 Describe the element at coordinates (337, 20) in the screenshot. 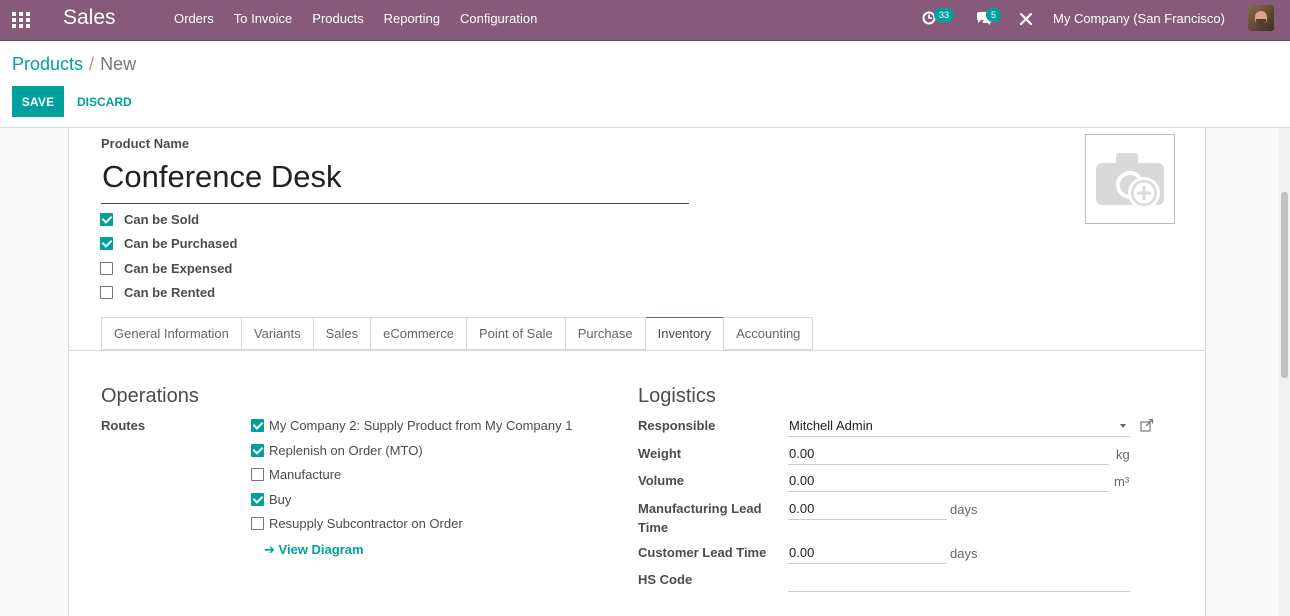

I see `menu-products: Products` at that location.